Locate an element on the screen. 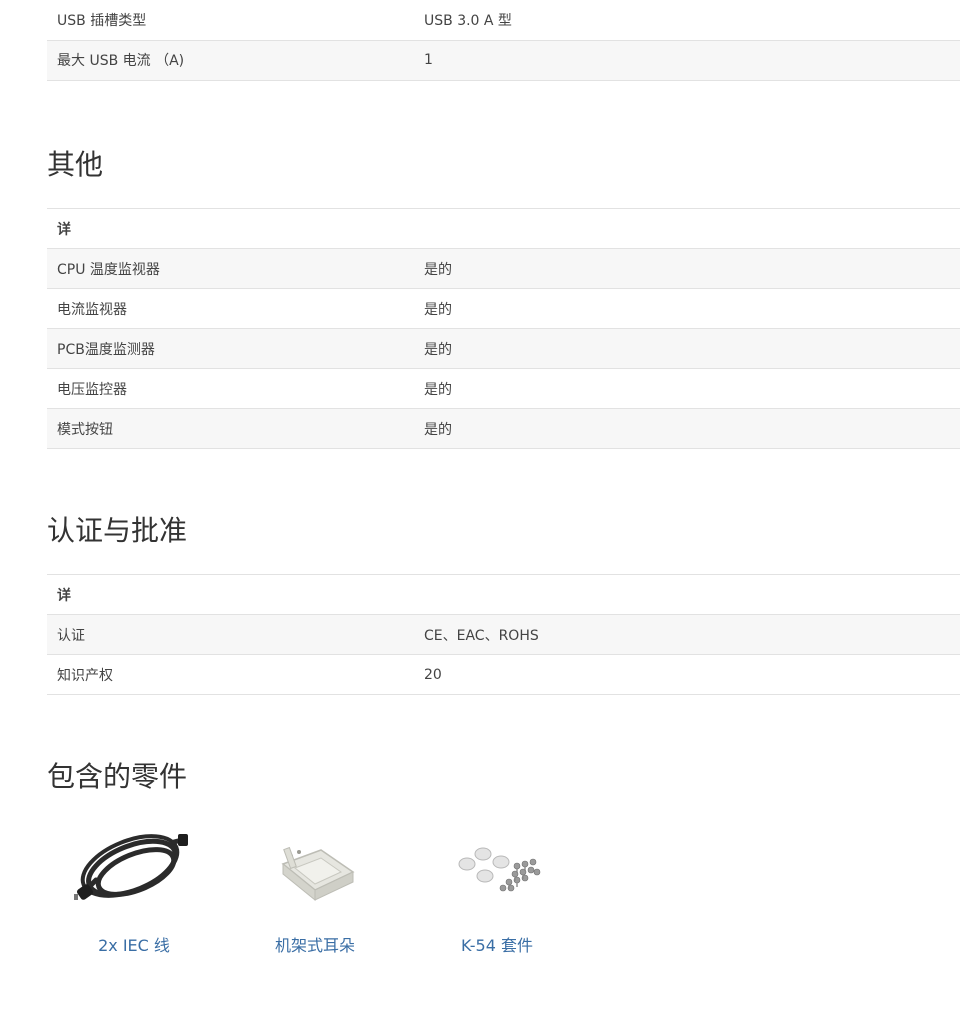 The image size is (960, 1013). part-label: K-54 套件 is located at coordinates (497, 944).